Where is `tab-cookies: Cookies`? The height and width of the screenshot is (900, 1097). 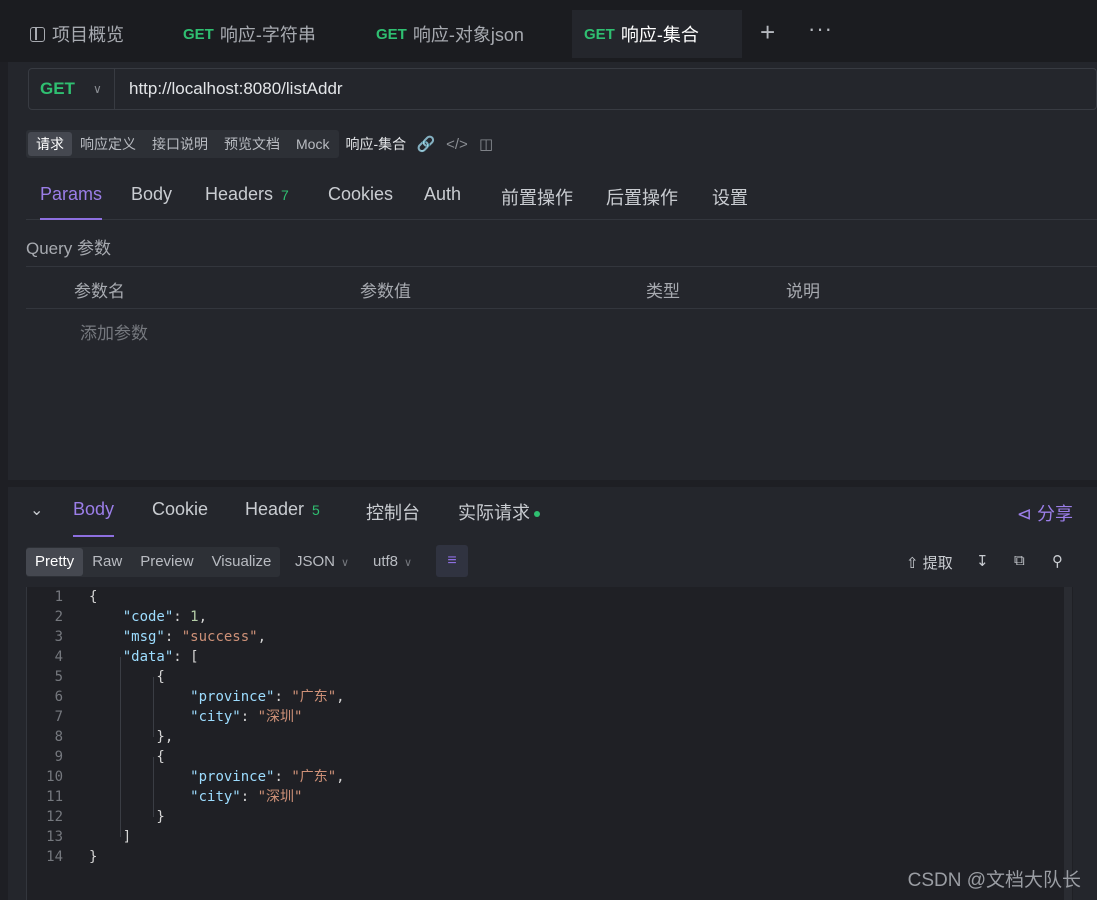
tab-cookies: Cookies is located at coordinates (360, 202).